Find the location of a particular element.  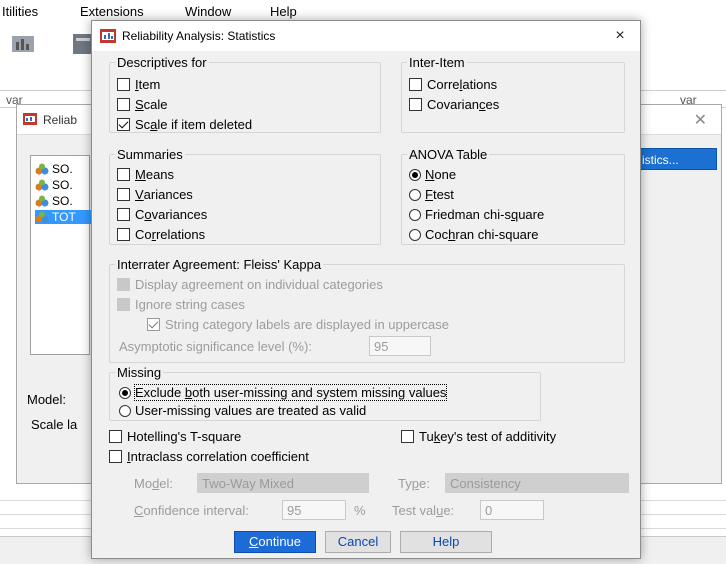

variable-list: SO. SO. SO. TOT is located at coordinates (60, 255).